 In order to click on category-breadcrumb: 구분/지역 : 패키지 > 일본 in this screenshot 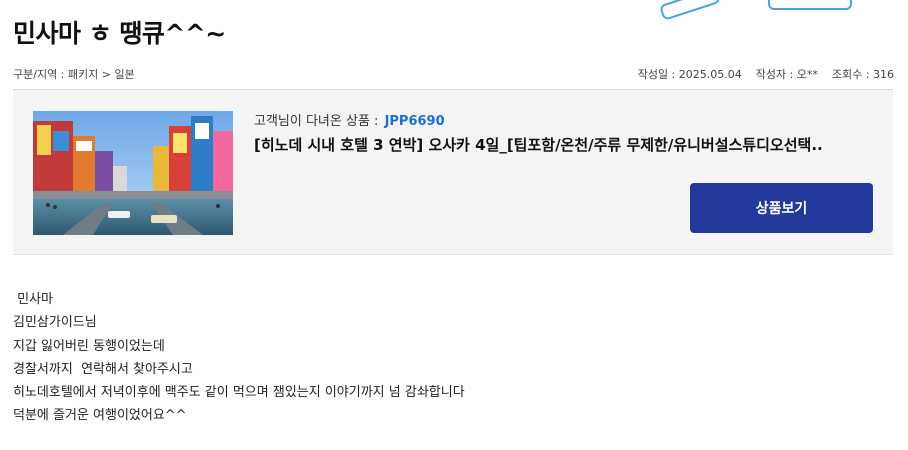, I will do `click(74, 74)`.